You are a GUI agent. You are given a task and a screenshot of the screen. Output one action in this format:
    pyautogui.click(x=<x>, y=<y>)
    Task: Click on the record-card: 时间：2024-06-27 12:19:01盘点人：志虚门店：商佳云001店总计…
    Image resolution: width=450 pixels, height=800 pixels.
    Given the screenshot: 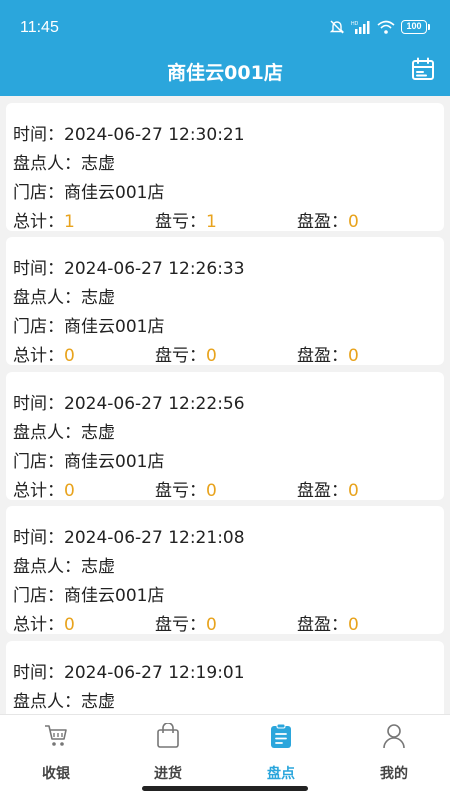 What is the action you would take?
    pyautogui.click(x=225, y=677)
    